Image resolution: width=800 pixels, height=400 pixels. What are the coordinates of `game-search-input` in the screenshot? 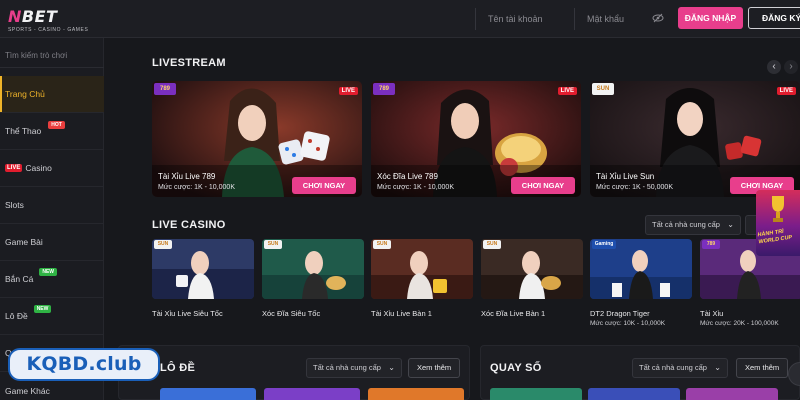 It's located at (52, 55).